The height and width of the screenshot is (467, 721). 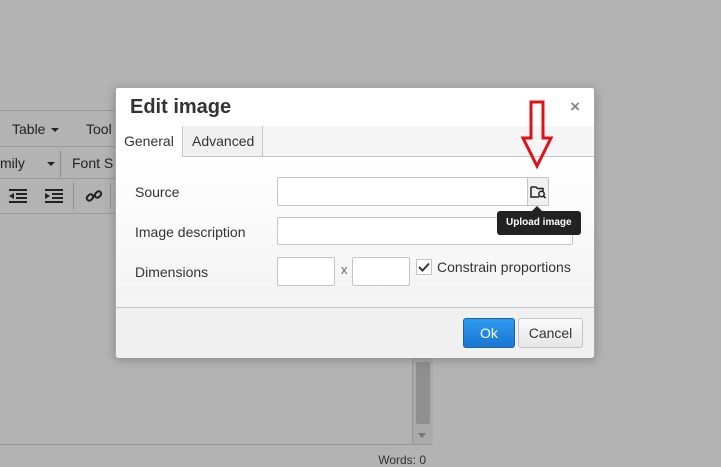 I want to click on description-label: Image description, so click(x=190, y=232).